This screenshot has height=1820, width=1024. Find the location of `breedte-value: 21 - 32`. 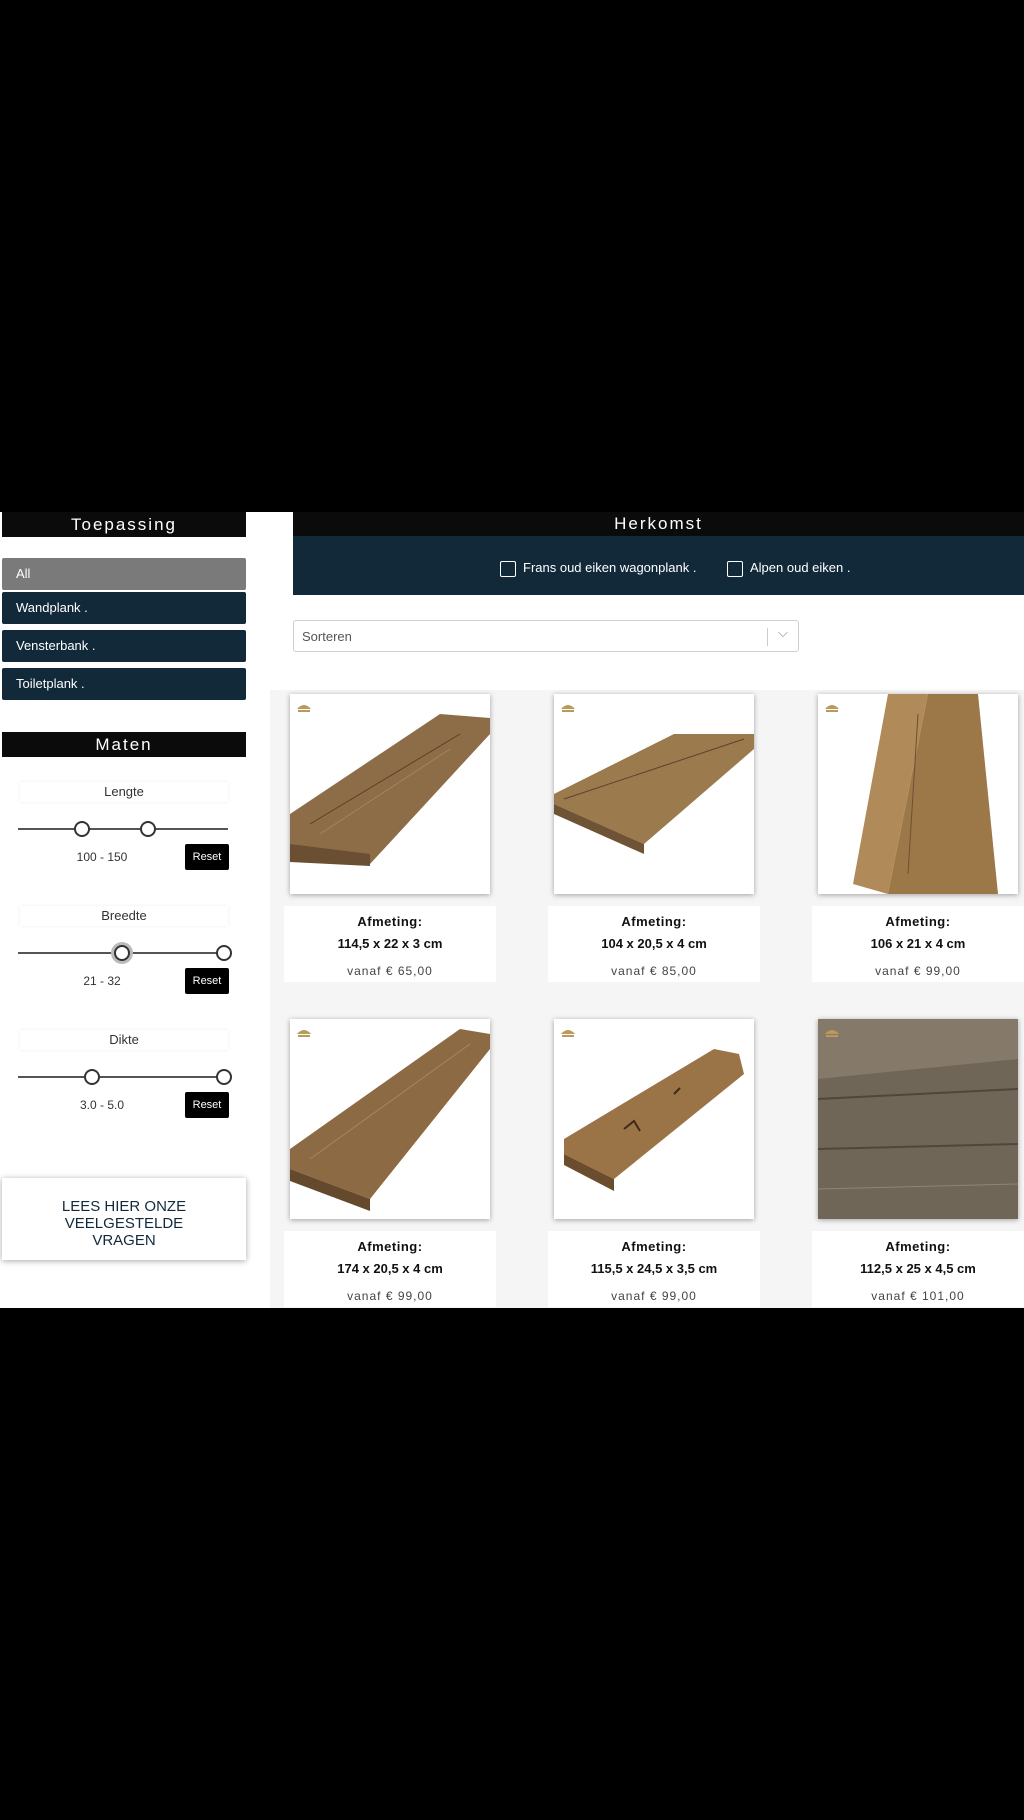

breedte-value: 21 - 32 is located at coordinates (102, 981).